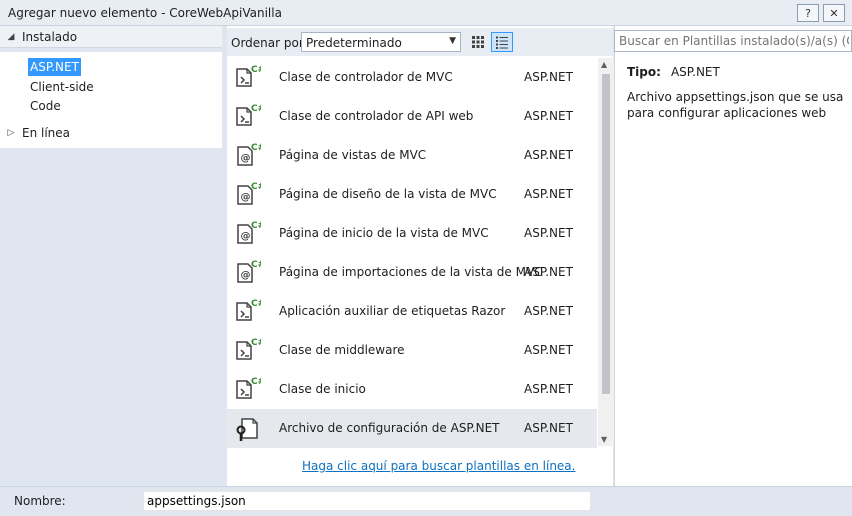 The width and height of the screenshot is (852, 516). I want to click on template-row: C# Clase de controlador de API web ASP.NET, so click(412, 116).